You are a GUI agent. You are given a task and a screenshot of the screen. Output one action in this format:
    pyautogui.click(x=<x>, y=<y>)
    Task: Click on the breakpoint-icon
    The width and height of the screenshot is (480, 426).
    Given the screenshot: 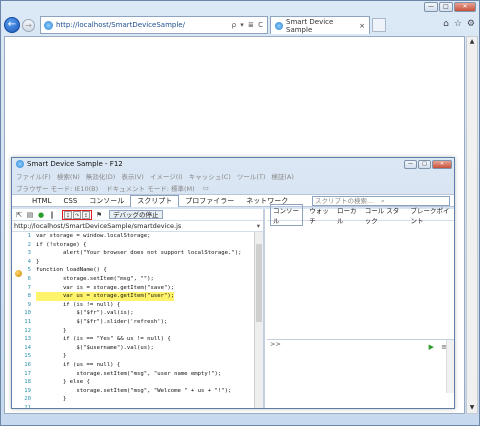 What is the action you would take?
    pyautogui.click(x=18, y=273)
    